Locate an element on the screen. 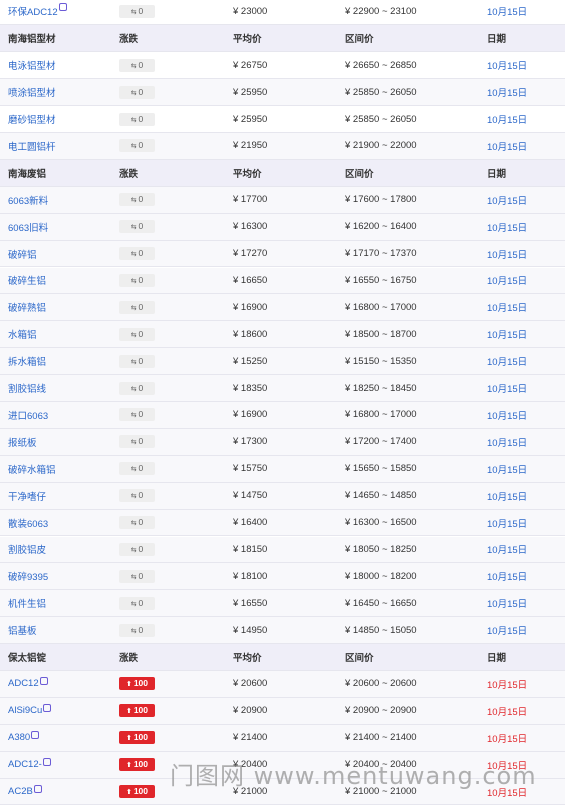 The width and height of the screenshot is (565, 805). product-link: 破碎熟铝 is located at coordinates (27, 307).